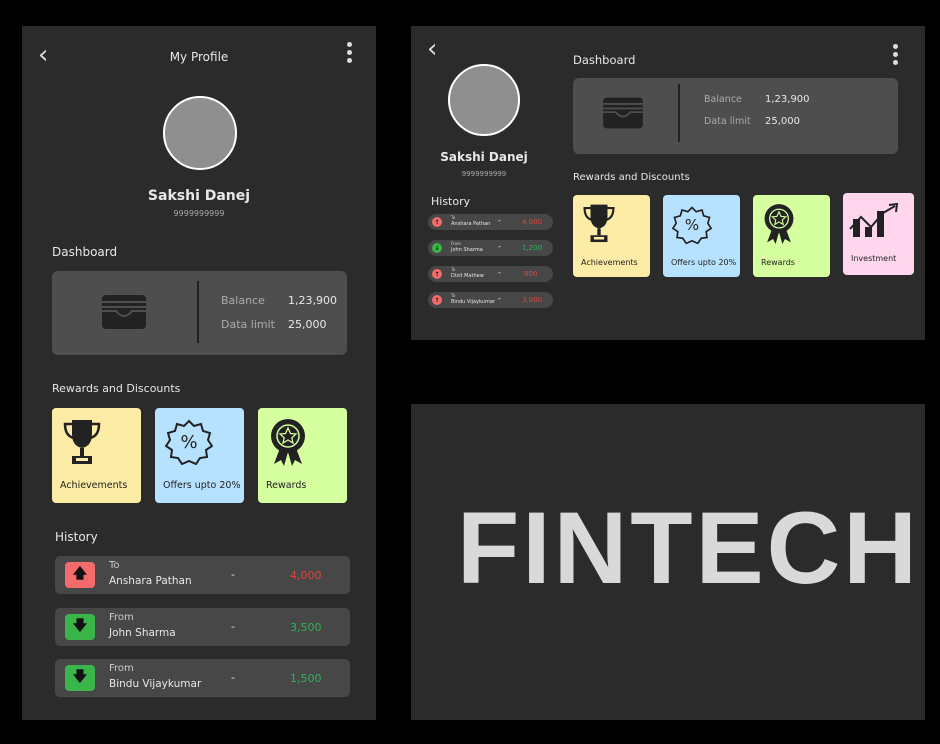 This screenshot has width=940, height=744. I want to click on history-row: ↑ To Bindu Vijaykumar - 3,000, so click(490, 300).